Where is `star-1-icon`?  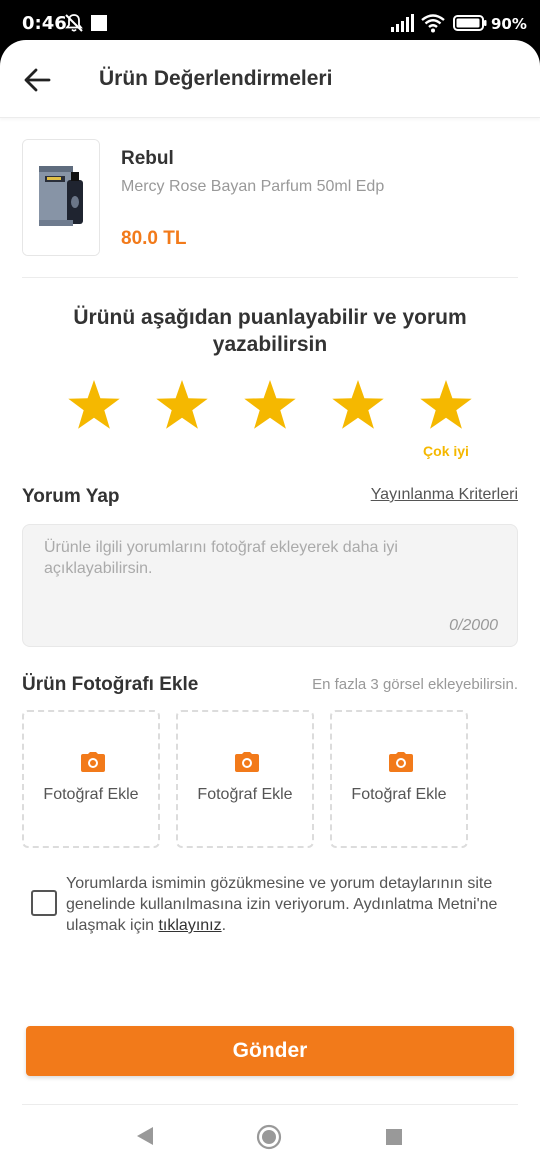 star-1-icon is located at coordinates (94, 406).